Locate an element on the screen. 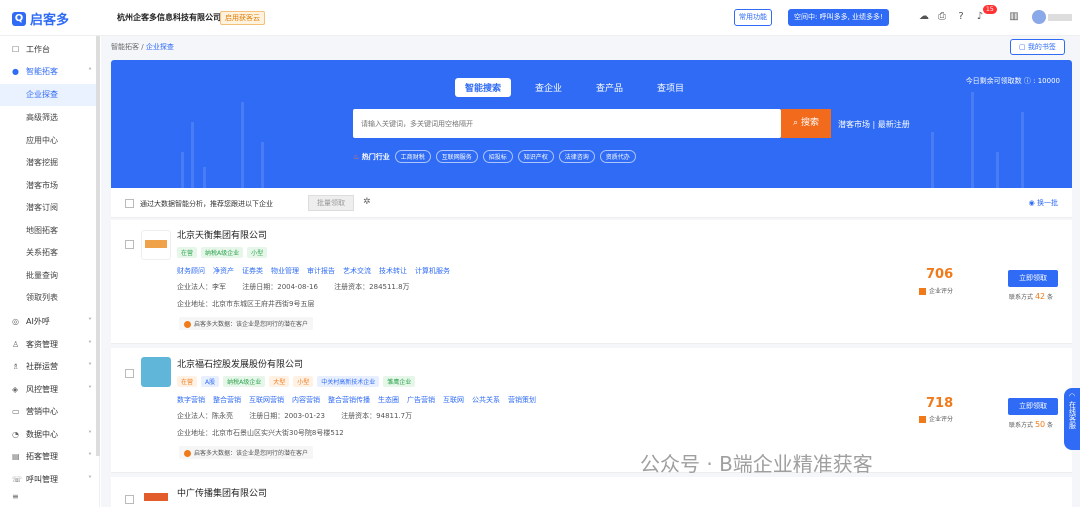  sidebar-sub-lead-subscribe: 潜客订阅 is located at coordinates (50, 208).